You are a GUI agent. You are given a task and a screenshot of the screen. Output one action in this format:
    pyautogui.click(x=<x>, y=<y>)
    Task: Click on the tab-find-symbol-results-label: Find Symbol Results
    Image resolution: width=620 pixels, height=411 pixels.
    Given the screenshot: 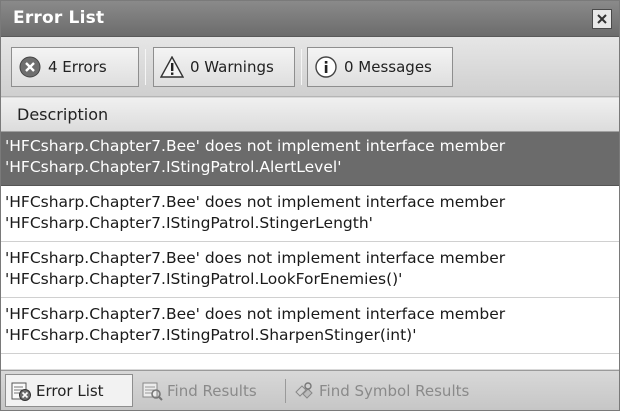 What is the action you would take?
    pyautogui.click(x=394, y=390)
    